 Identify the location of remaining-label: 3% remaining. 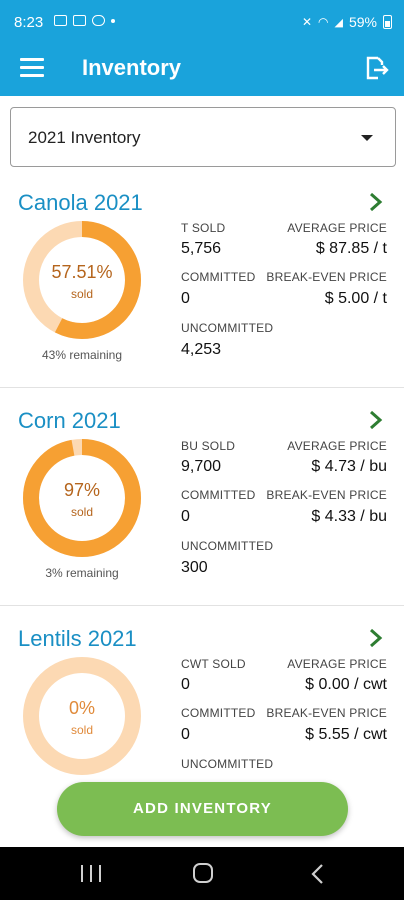
(82, 573).